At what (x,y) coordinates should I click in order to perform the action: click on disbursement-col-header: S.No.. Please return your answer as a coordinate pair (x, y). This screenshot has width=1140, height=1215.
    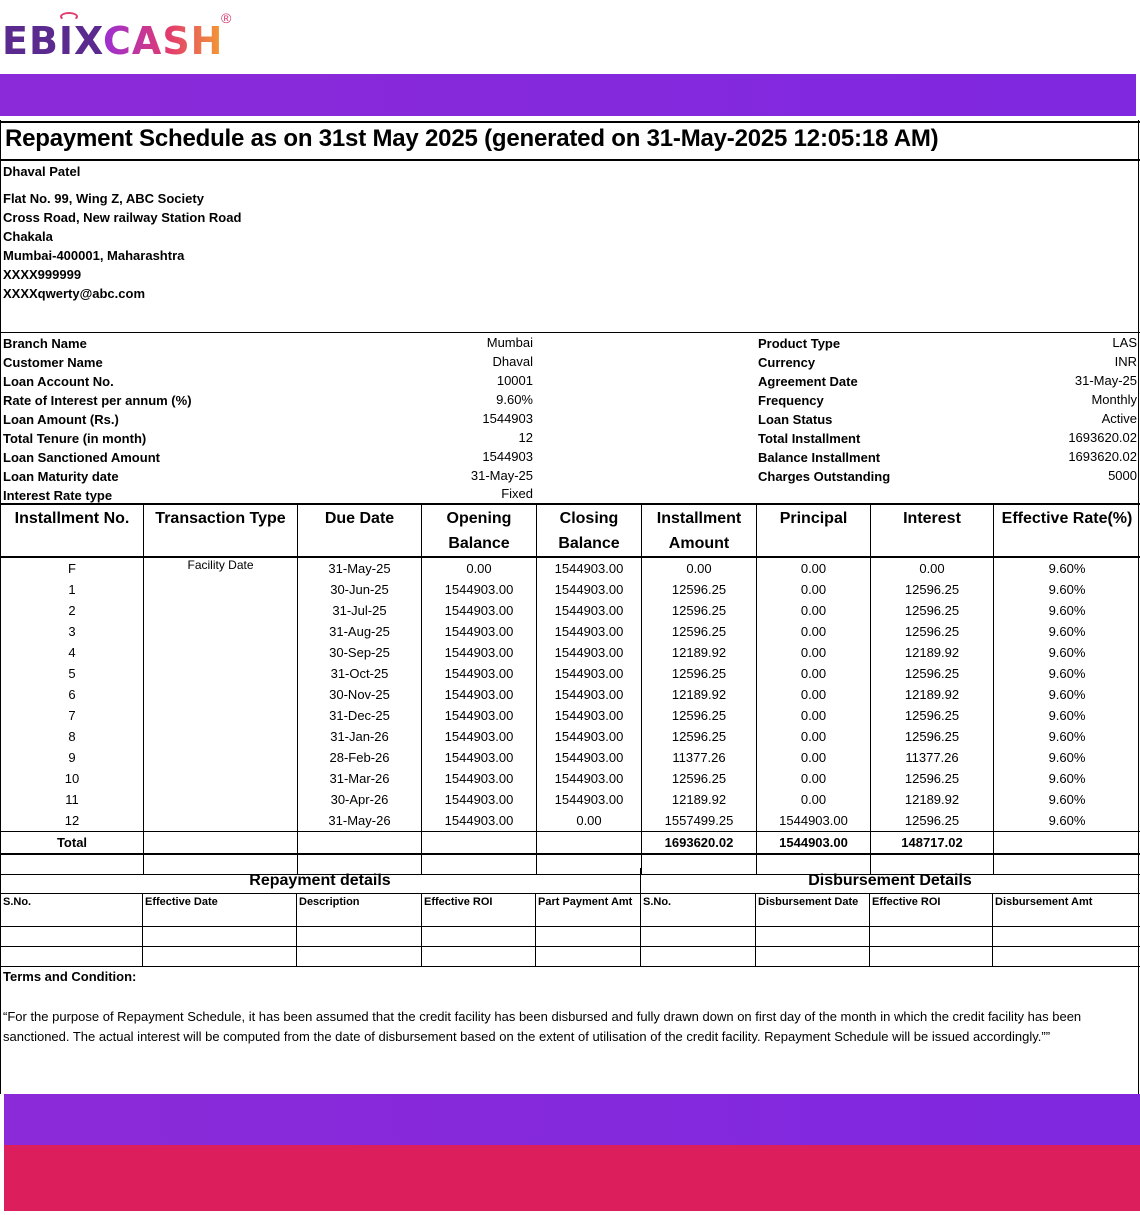
    Looking at the image, I should click on (657, 902).